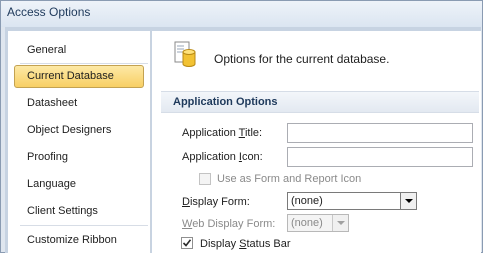 The image size is (483, 253). I want to click on section-header: Application Options, so click(320, 102).